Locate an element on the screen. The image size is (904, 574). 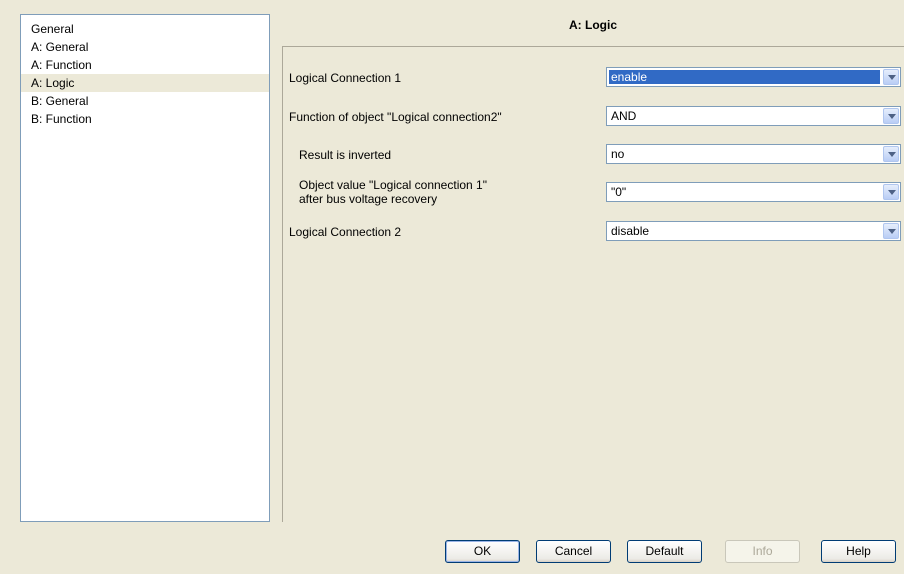
help-button: Help is located at coordinates (858, 551).